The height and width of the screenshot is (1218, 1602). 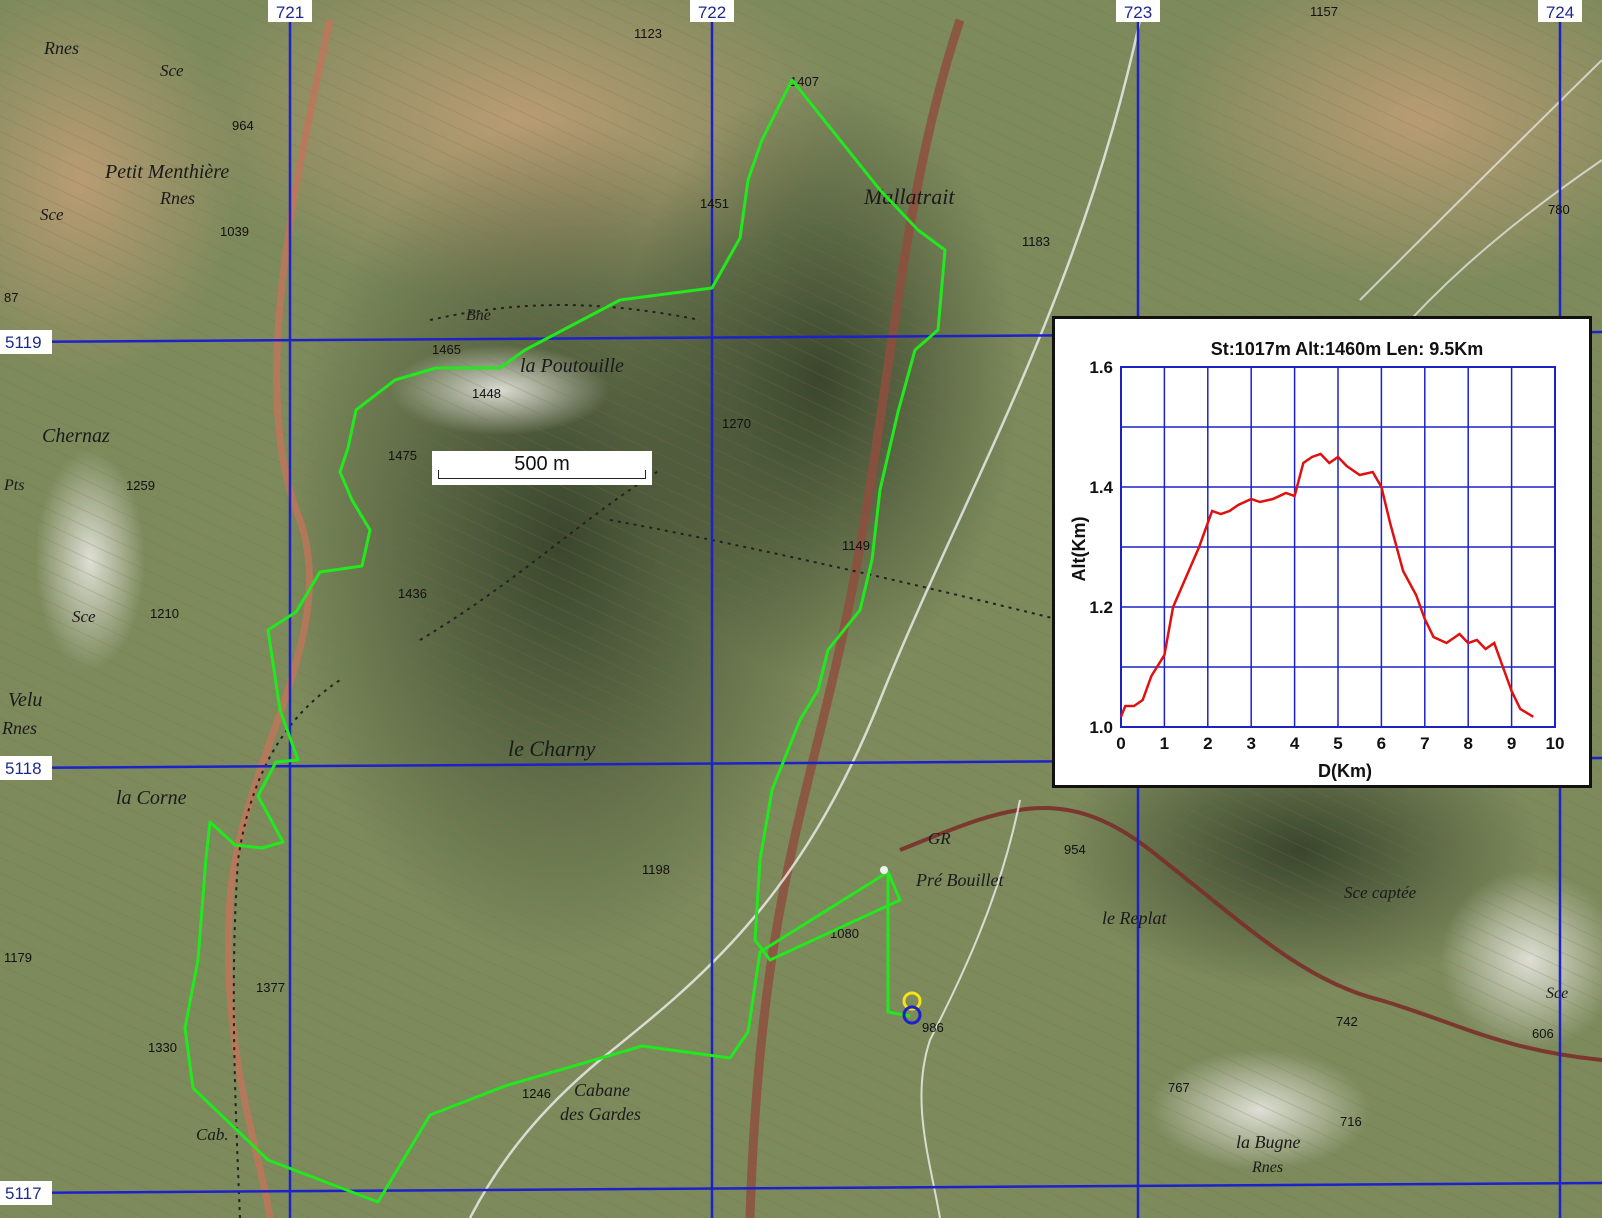 What do you see at coordinates (1559, 209) in the screenshot?
I see `spot-height: 780` at bounding box center [1559, 209].